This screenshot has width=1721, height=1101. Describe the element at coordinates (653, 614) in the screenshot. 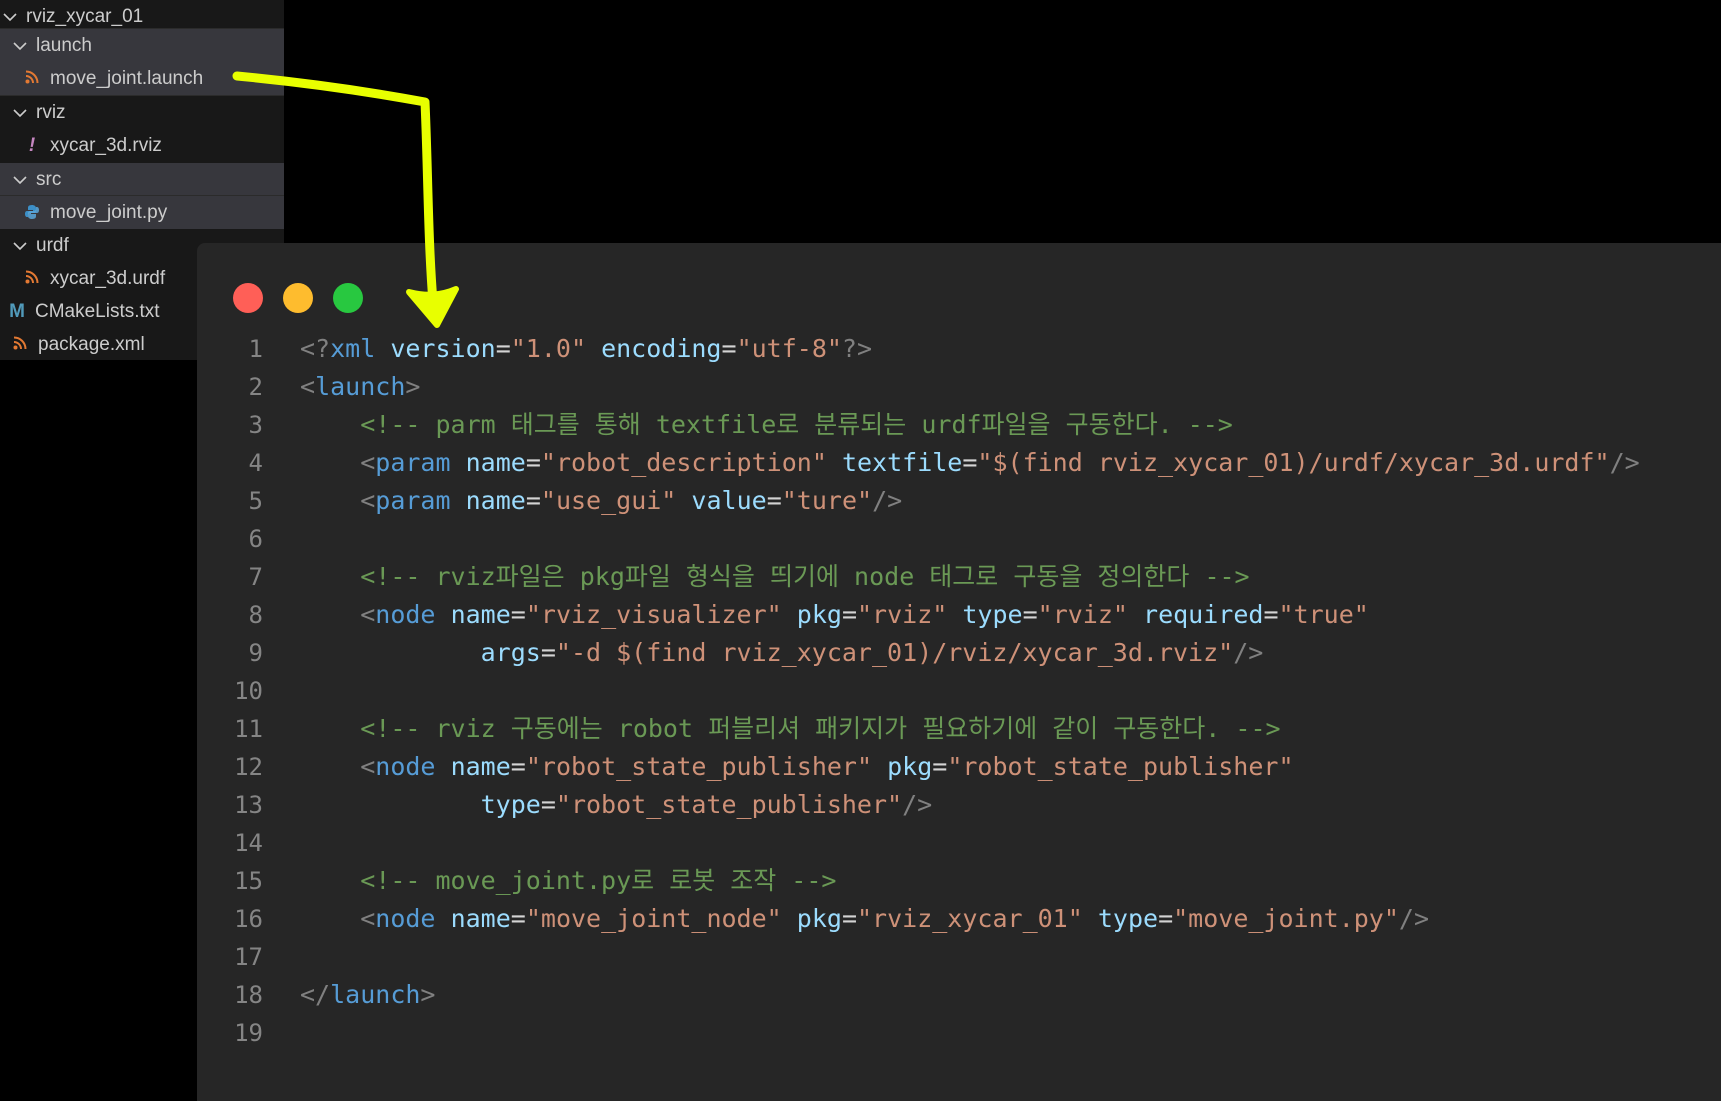

I see `code-token-str: "rviz_visualizer"` at that location.